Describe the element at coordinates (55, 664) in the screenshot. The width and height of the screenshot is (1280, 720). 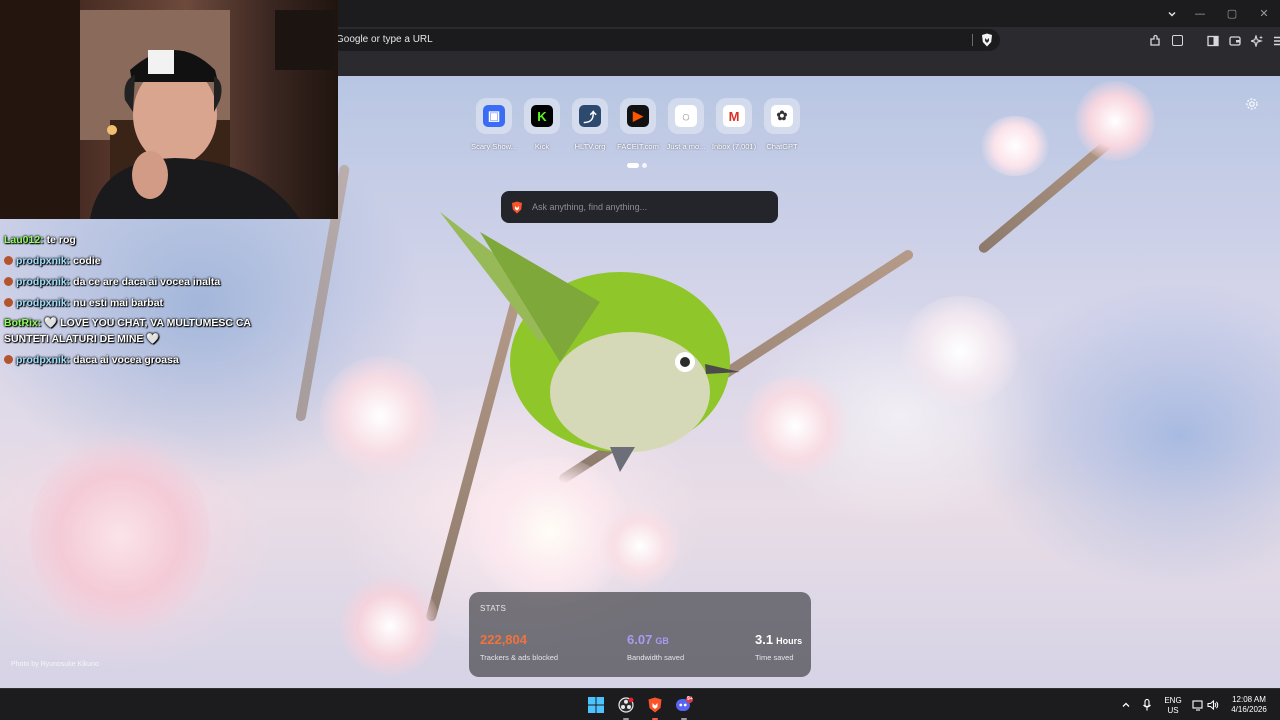
I see `photo-credit: Photo by Ryunosuke Kikuno` at that location.